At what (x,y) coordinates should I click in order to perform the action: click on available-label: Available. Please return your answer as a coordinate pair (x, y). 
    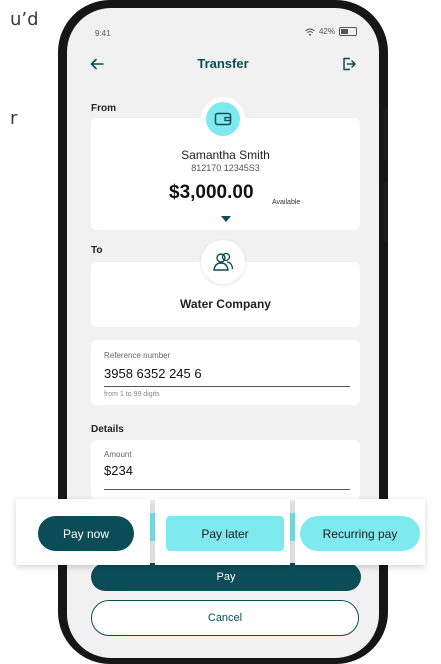
    Looking at the image, I should click on (286, 202).